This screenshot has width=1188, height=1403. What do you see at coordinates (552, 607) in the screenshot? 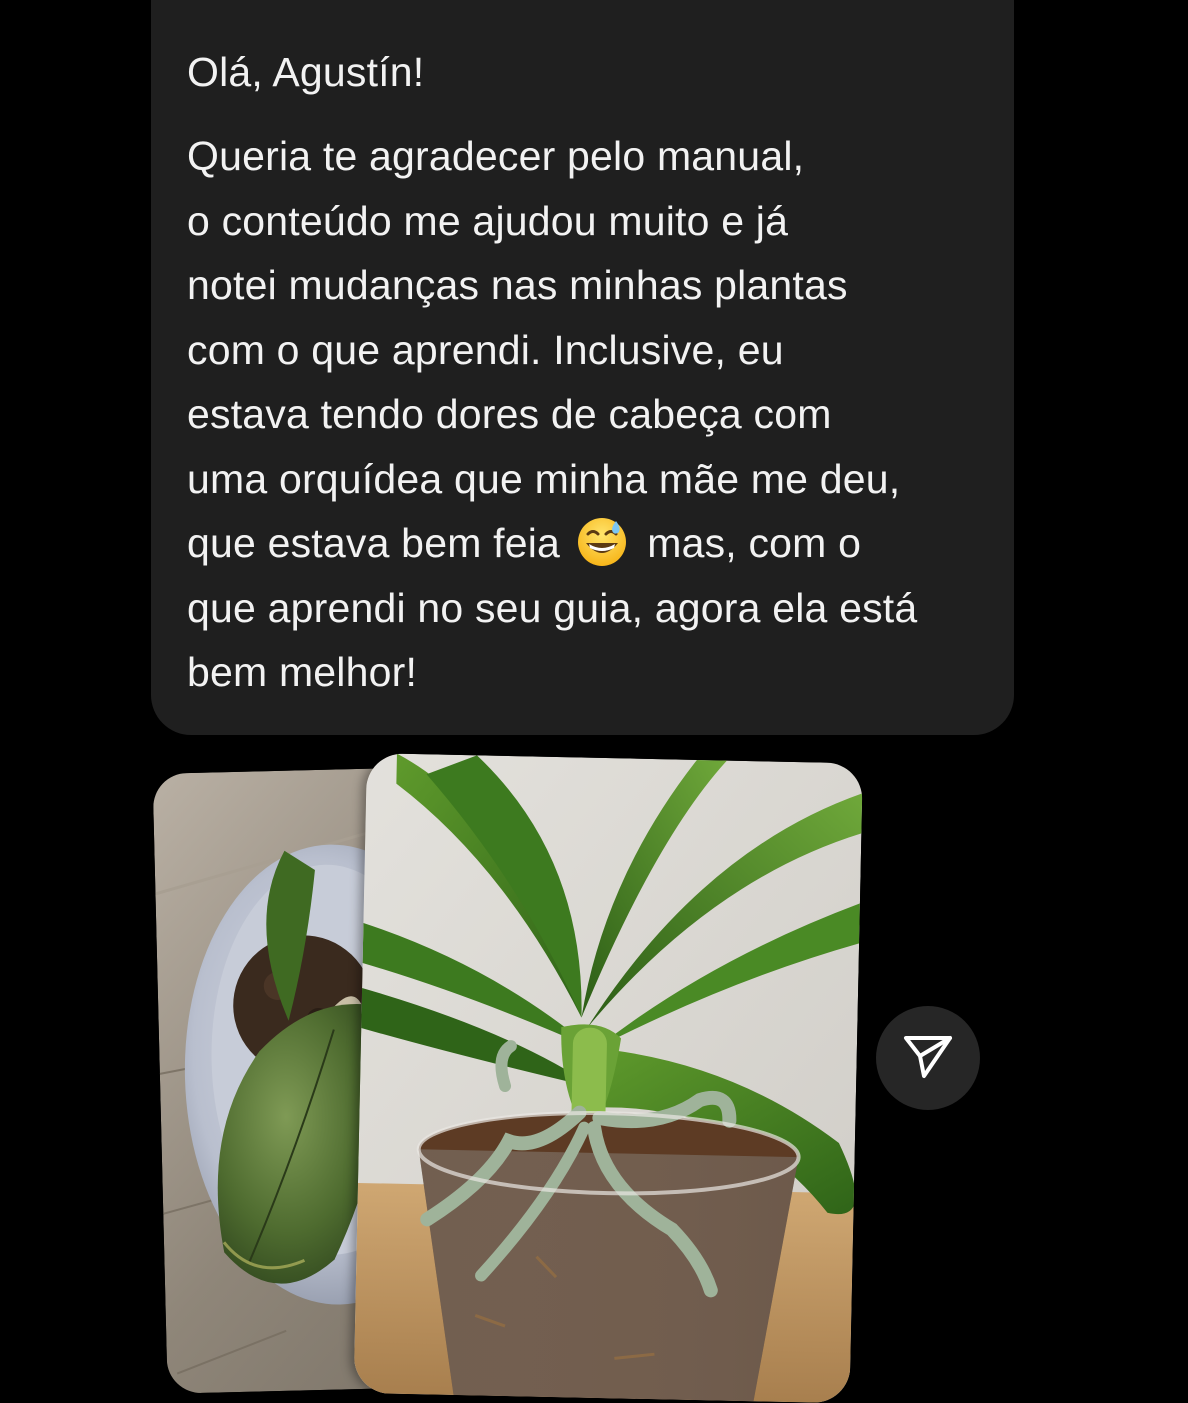
I see `message-line: que aprendi no seu guia, agora ela está` at bounding box center [552, 607].